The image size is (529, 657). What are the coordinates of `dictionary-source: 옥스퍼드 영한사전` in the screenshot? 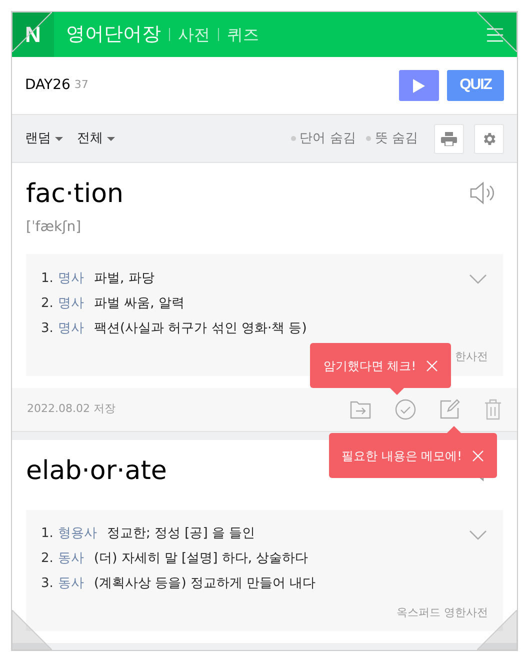 It's located at (442, 612).